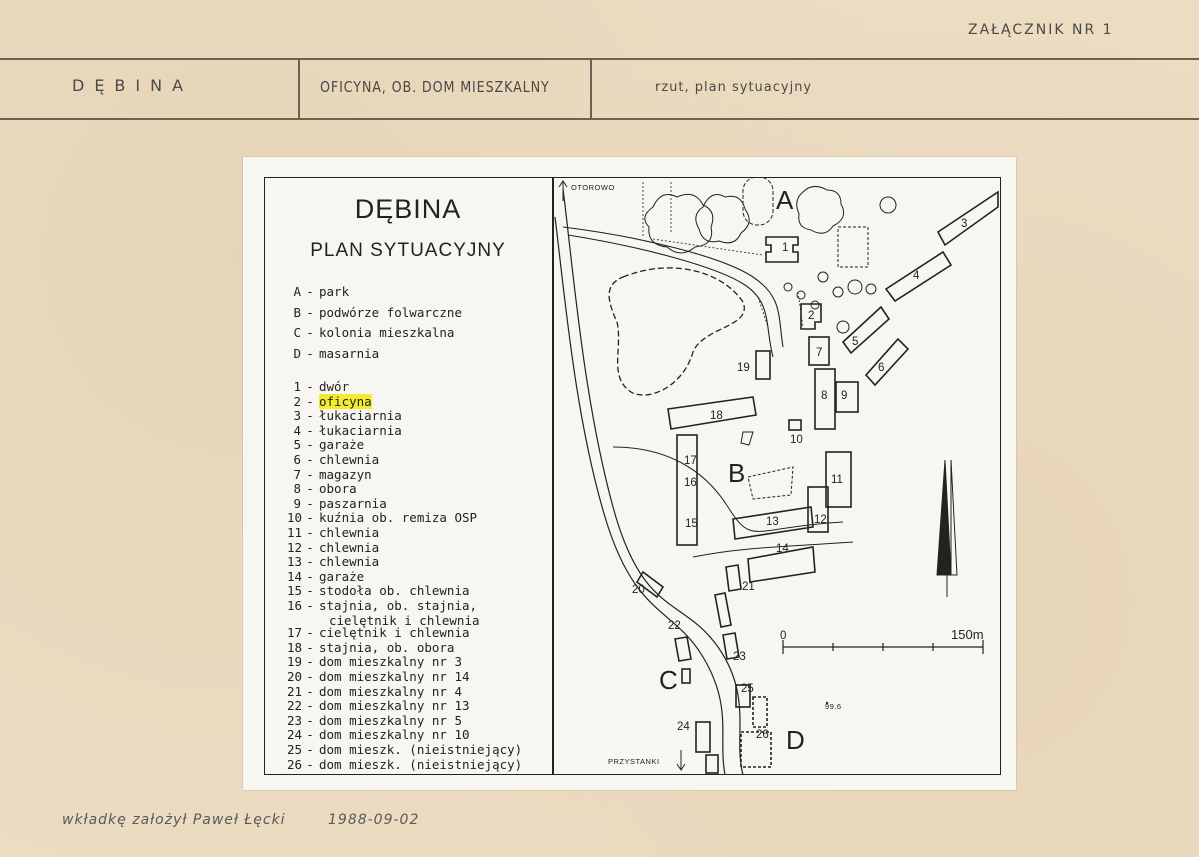 Image resolution: width=1199 pixels, height=857 pixels. I want to click on legend-label: garaże, so click(342, 445).